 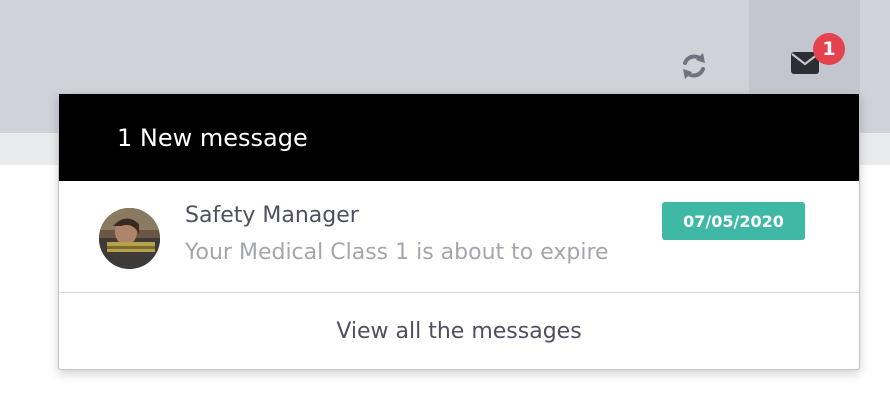 I want to click on message-sender: Safety Manager, so click(x=272, y=215).